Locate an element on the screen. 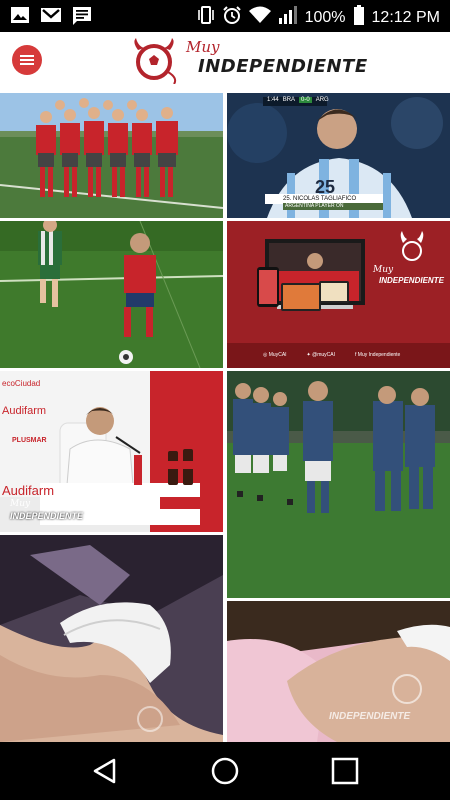  image-icon is located at coordinates (20, 18).